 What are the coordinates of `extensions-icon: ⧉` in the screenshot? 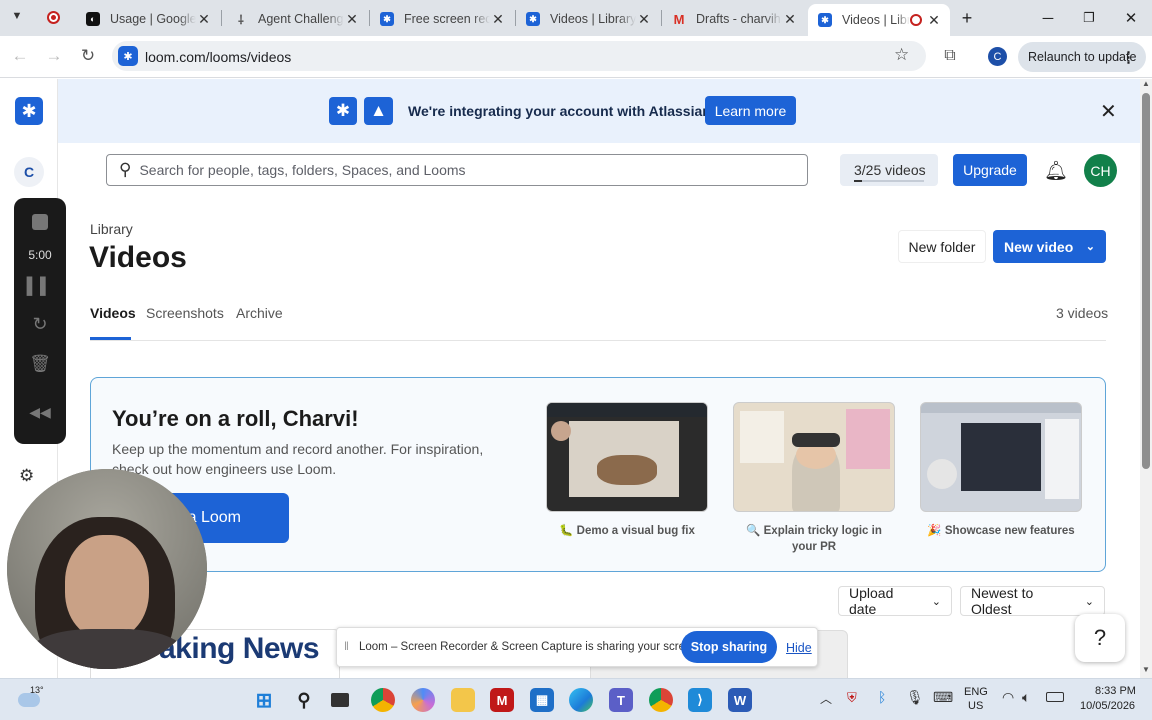 It's located at (950, 56).